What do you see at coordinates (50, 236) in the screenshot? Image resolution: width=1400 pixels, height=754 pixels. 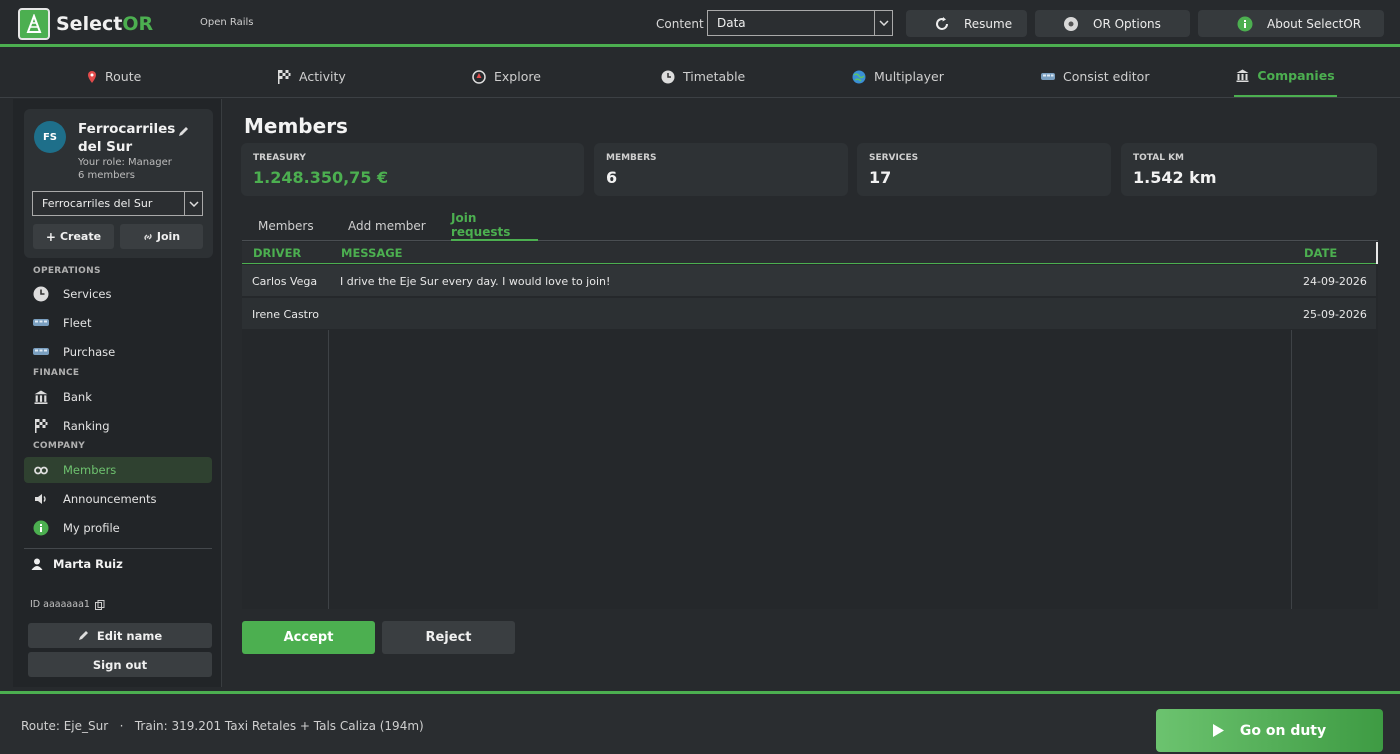 I see `plus-icon: +` at bounding box center [50, 236].